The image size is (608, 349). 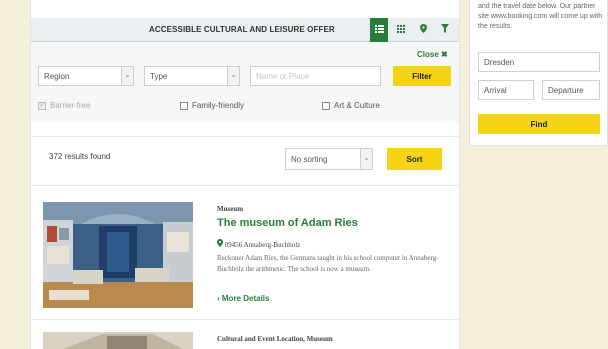 What do you see at coordinates (221, 244) in the screenshot?
I see `location-pin-icon` at bounding box center [221, 244].